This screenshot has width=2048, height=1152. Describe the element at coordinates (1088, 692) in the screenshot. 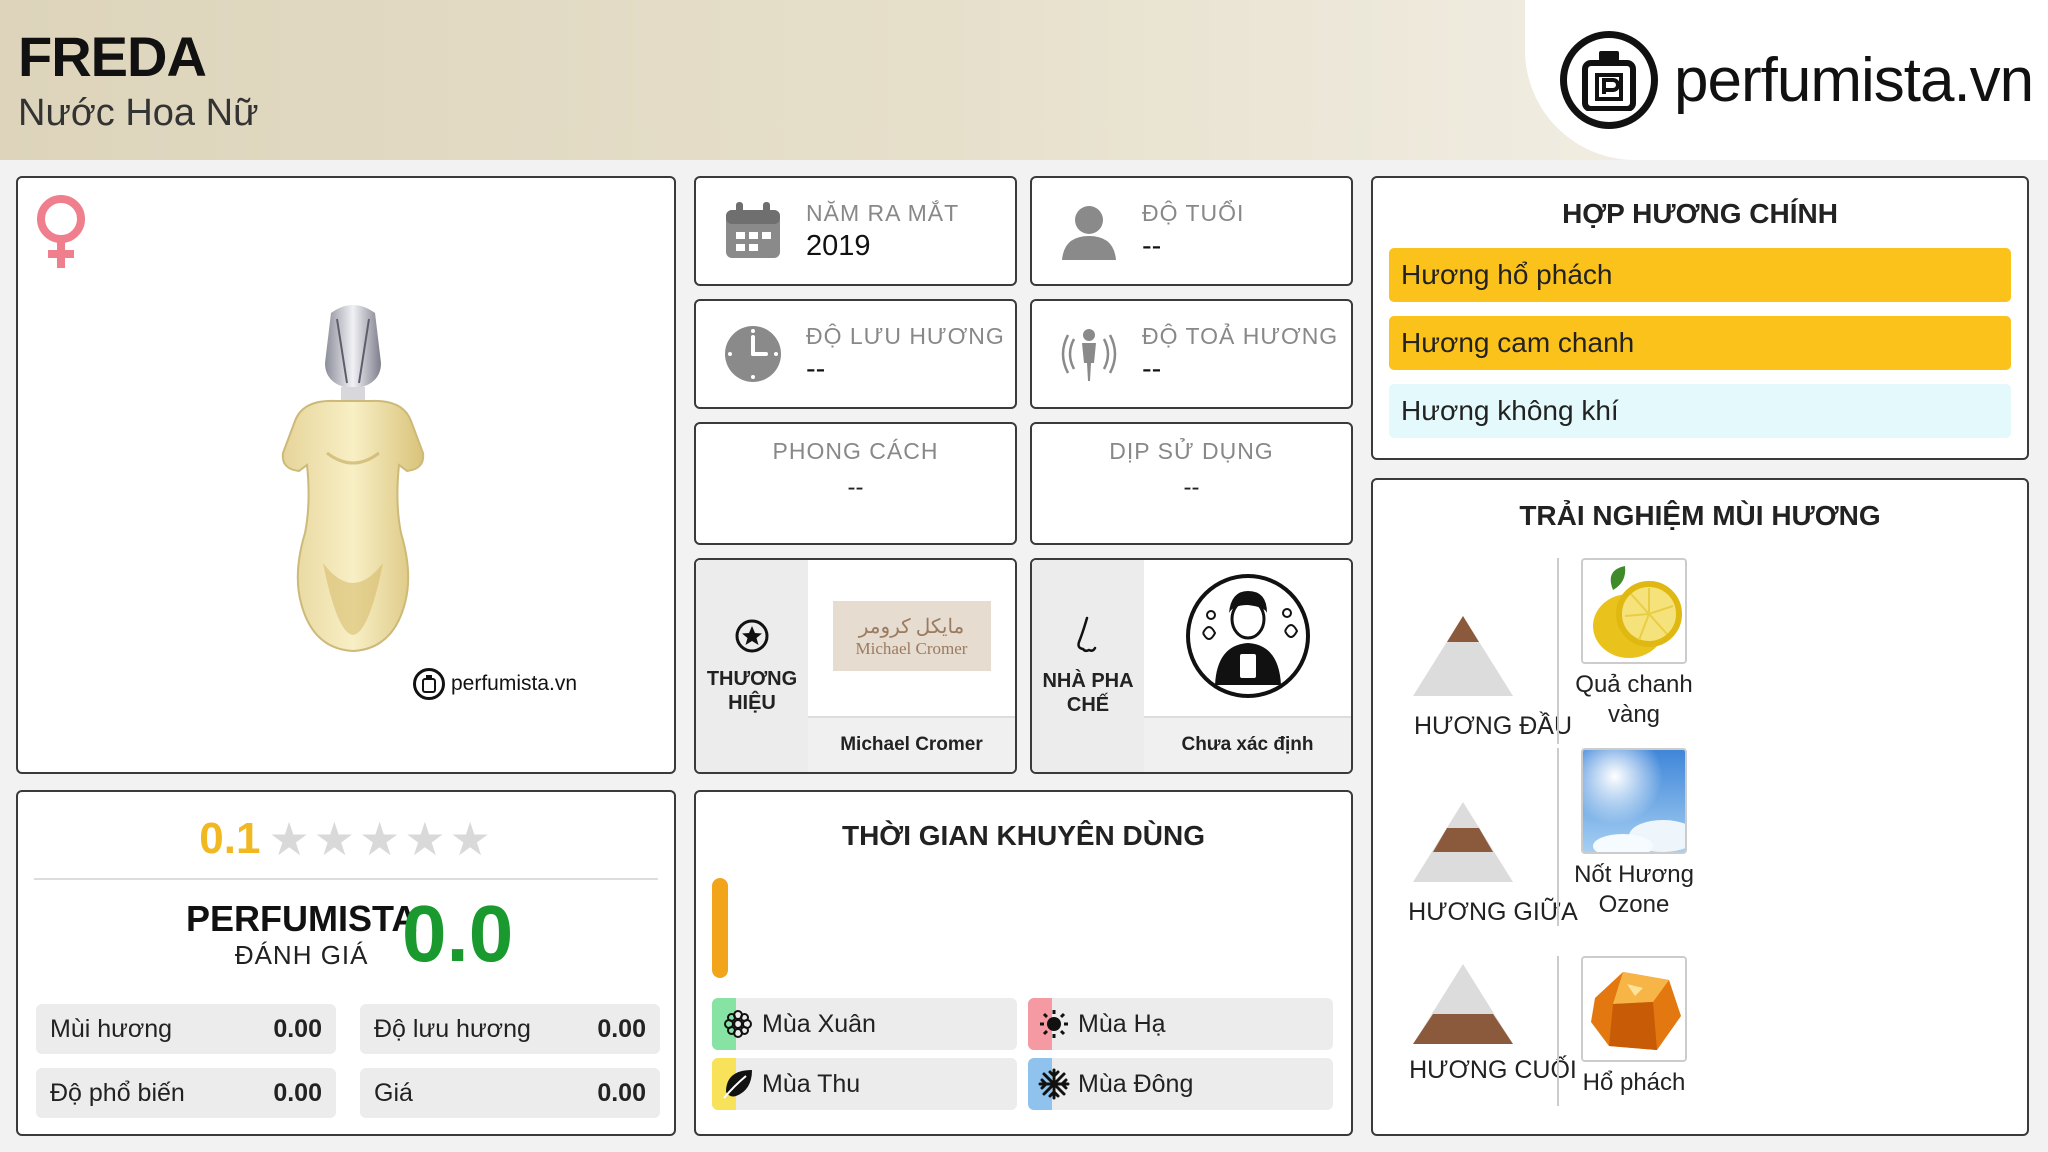

I see `perfumer-label: NHÀ PHA CHẾ` at that location.